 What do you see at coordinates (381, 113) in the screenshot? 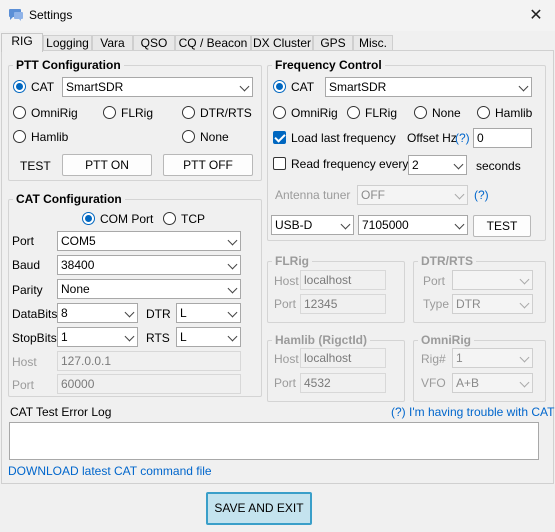
I see `freq-flrig-label: FLRig` at bounding box center [381, 113].